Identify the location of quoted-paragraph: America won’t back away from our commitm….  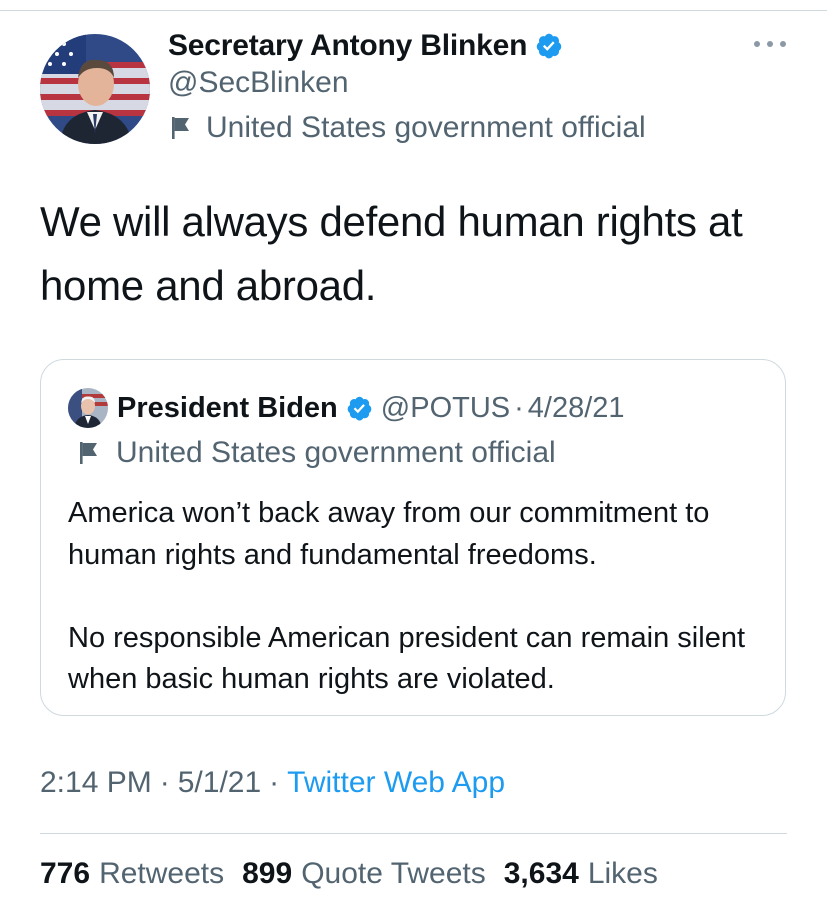
(389, 534).